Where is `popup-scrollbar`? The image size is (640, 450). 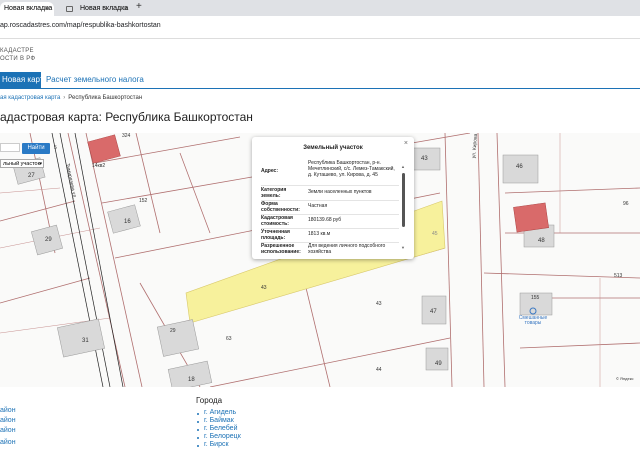
popup-scrollbar is located at coordinates (403, 200).